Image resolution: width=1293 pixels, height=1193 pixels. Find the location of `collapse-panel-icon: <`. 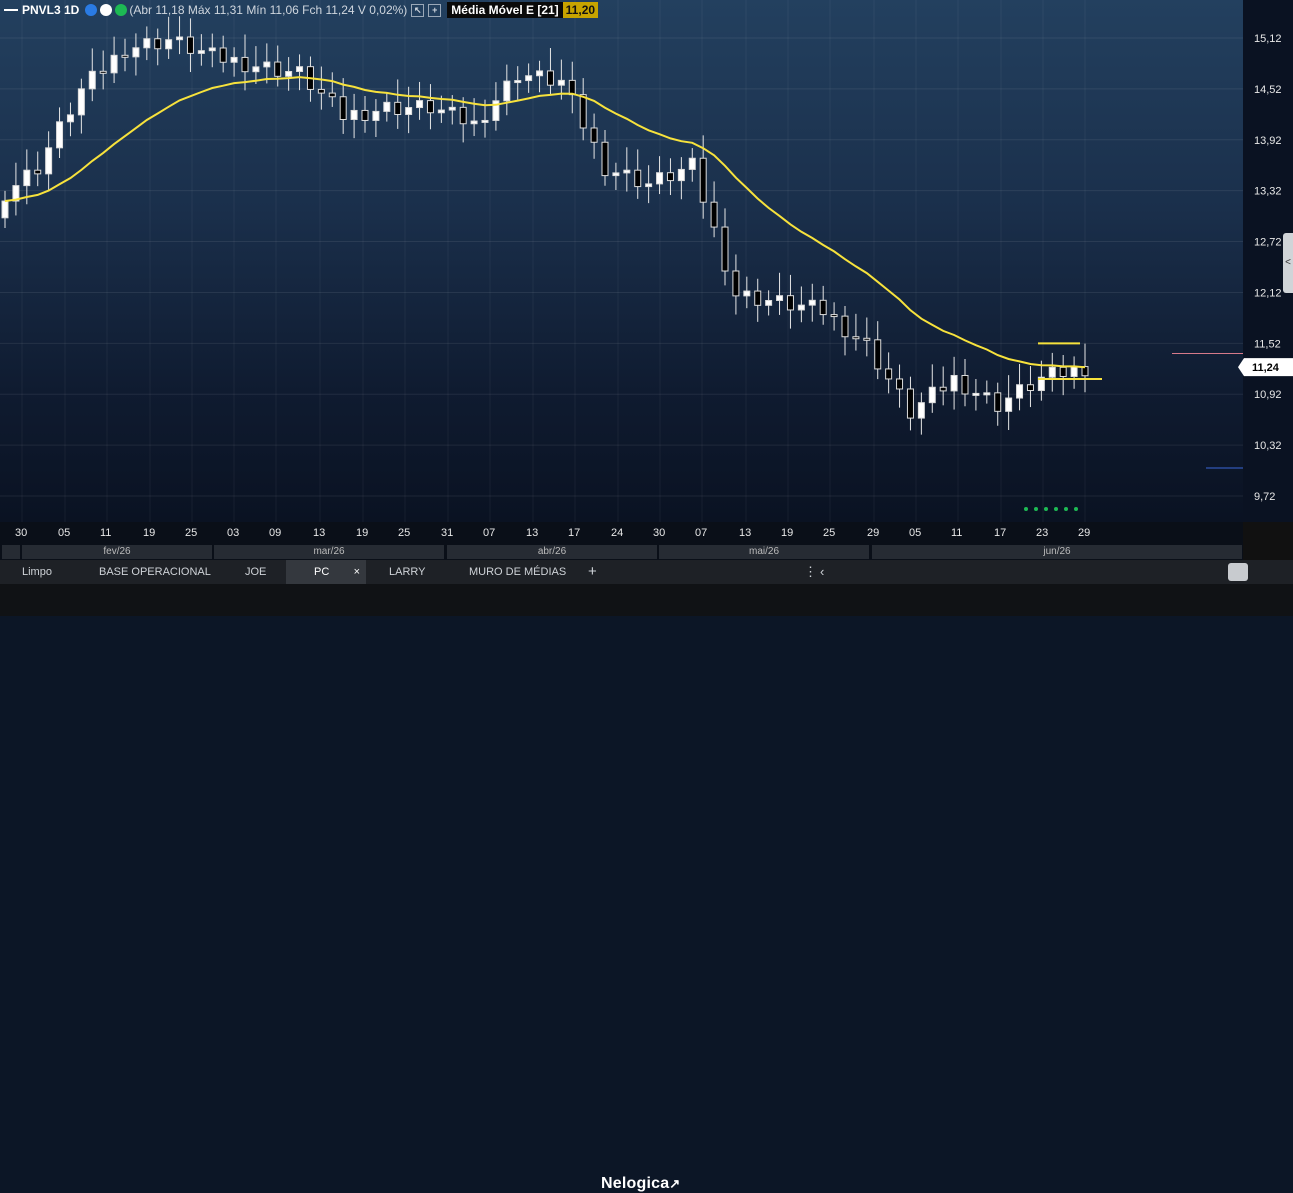

collapse-panel-icon: < is located at coordinates (1288, 263).